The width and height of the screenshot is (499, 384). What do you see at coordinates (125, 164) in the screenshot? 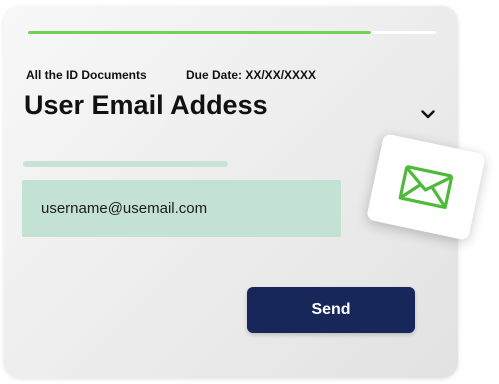
I see `field-label-placeholder-bar` at bounding box center [125, 164].